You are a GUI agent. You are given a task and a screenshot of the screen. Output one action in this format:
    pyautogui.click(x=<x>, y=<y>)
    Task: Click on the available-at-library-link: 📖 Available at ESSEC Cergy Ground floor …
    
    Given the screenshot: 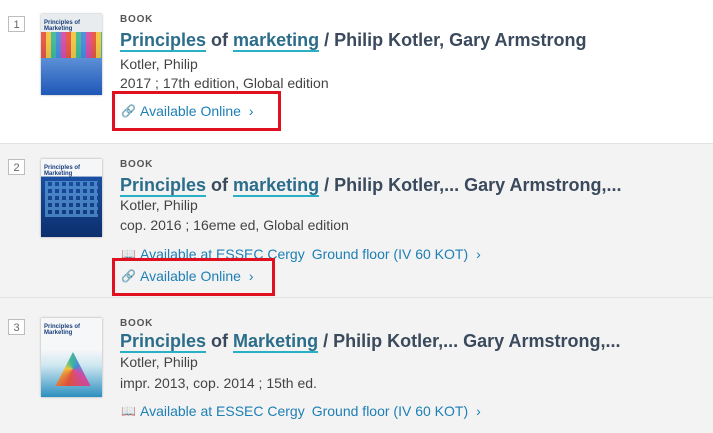 What is the action you would take?
    pyautogui.click(x=301, y=411)
    